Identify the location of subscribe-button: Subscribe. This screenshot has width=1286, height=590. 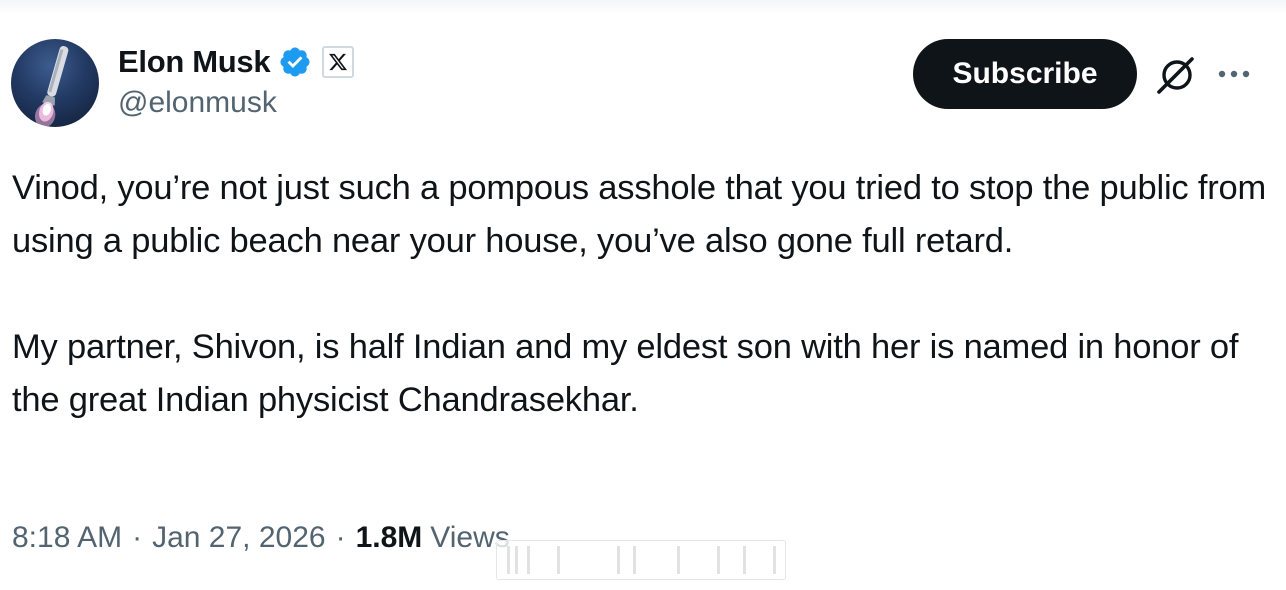
(1025, 74).